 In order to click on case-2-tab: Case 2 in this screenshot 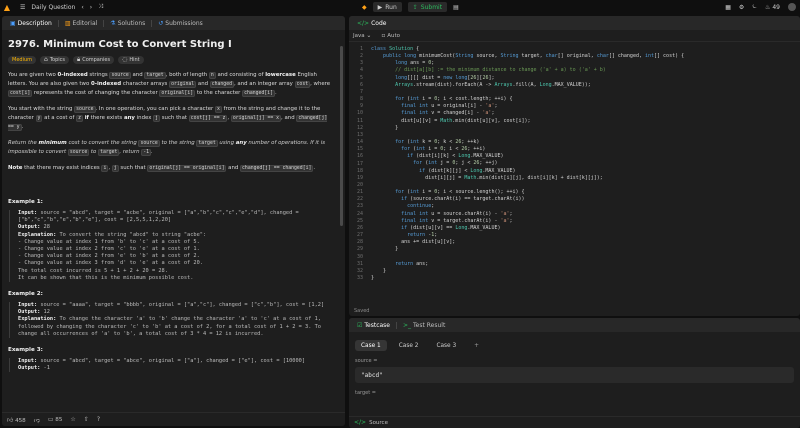, I will do `click(409, 345)`.